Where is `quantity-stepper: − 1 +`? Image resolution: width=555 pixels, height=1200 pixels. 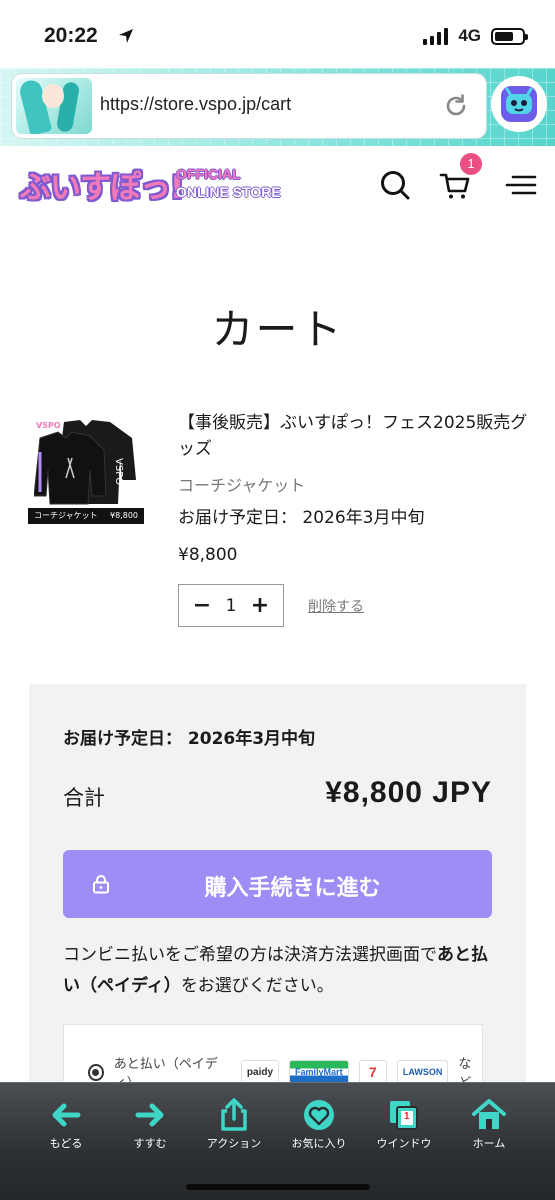
quantity-stepper: − 1 + is located at coordinates (231, 605).